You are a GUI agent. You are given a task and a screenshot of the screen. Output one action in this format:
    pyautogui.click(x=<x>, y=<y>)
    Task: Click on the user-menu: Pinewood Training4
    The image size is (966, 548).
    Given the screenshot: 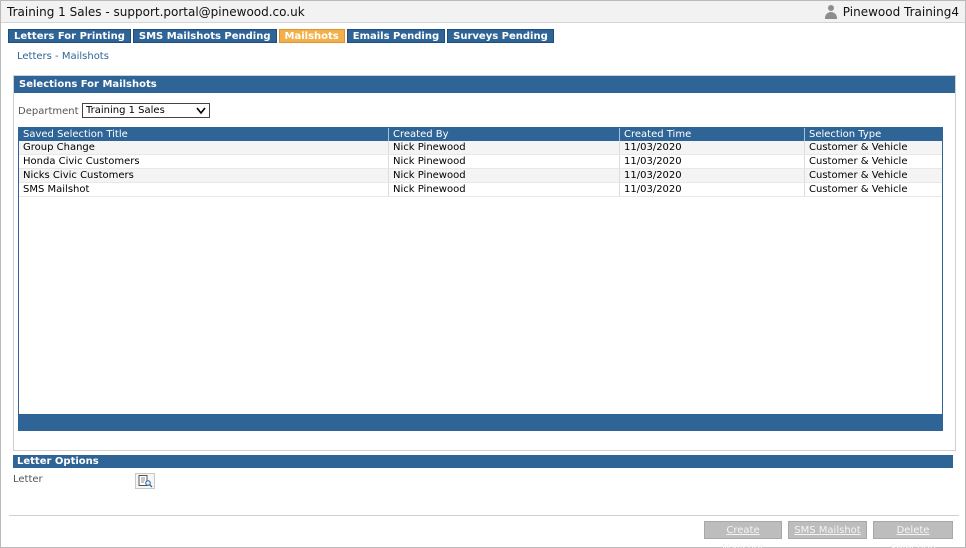 What is the action you would take?
    pyautogui.click(x=891, y=12)
    